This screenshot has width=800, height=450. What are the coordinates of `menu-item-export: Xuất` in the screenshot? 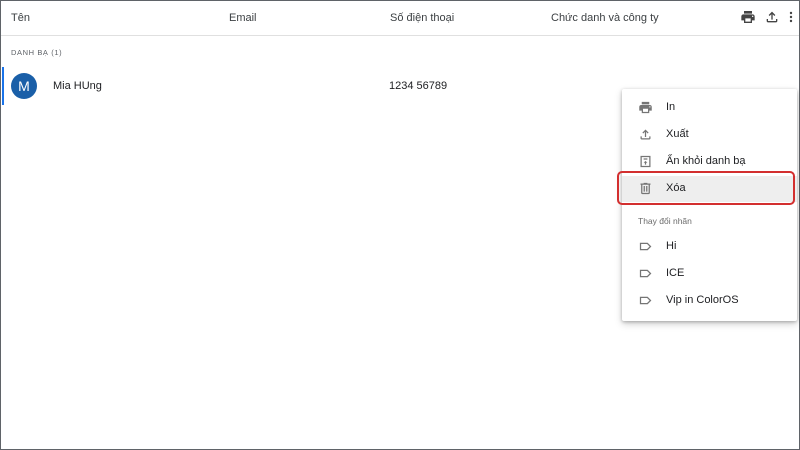 It's located at (709, 135).